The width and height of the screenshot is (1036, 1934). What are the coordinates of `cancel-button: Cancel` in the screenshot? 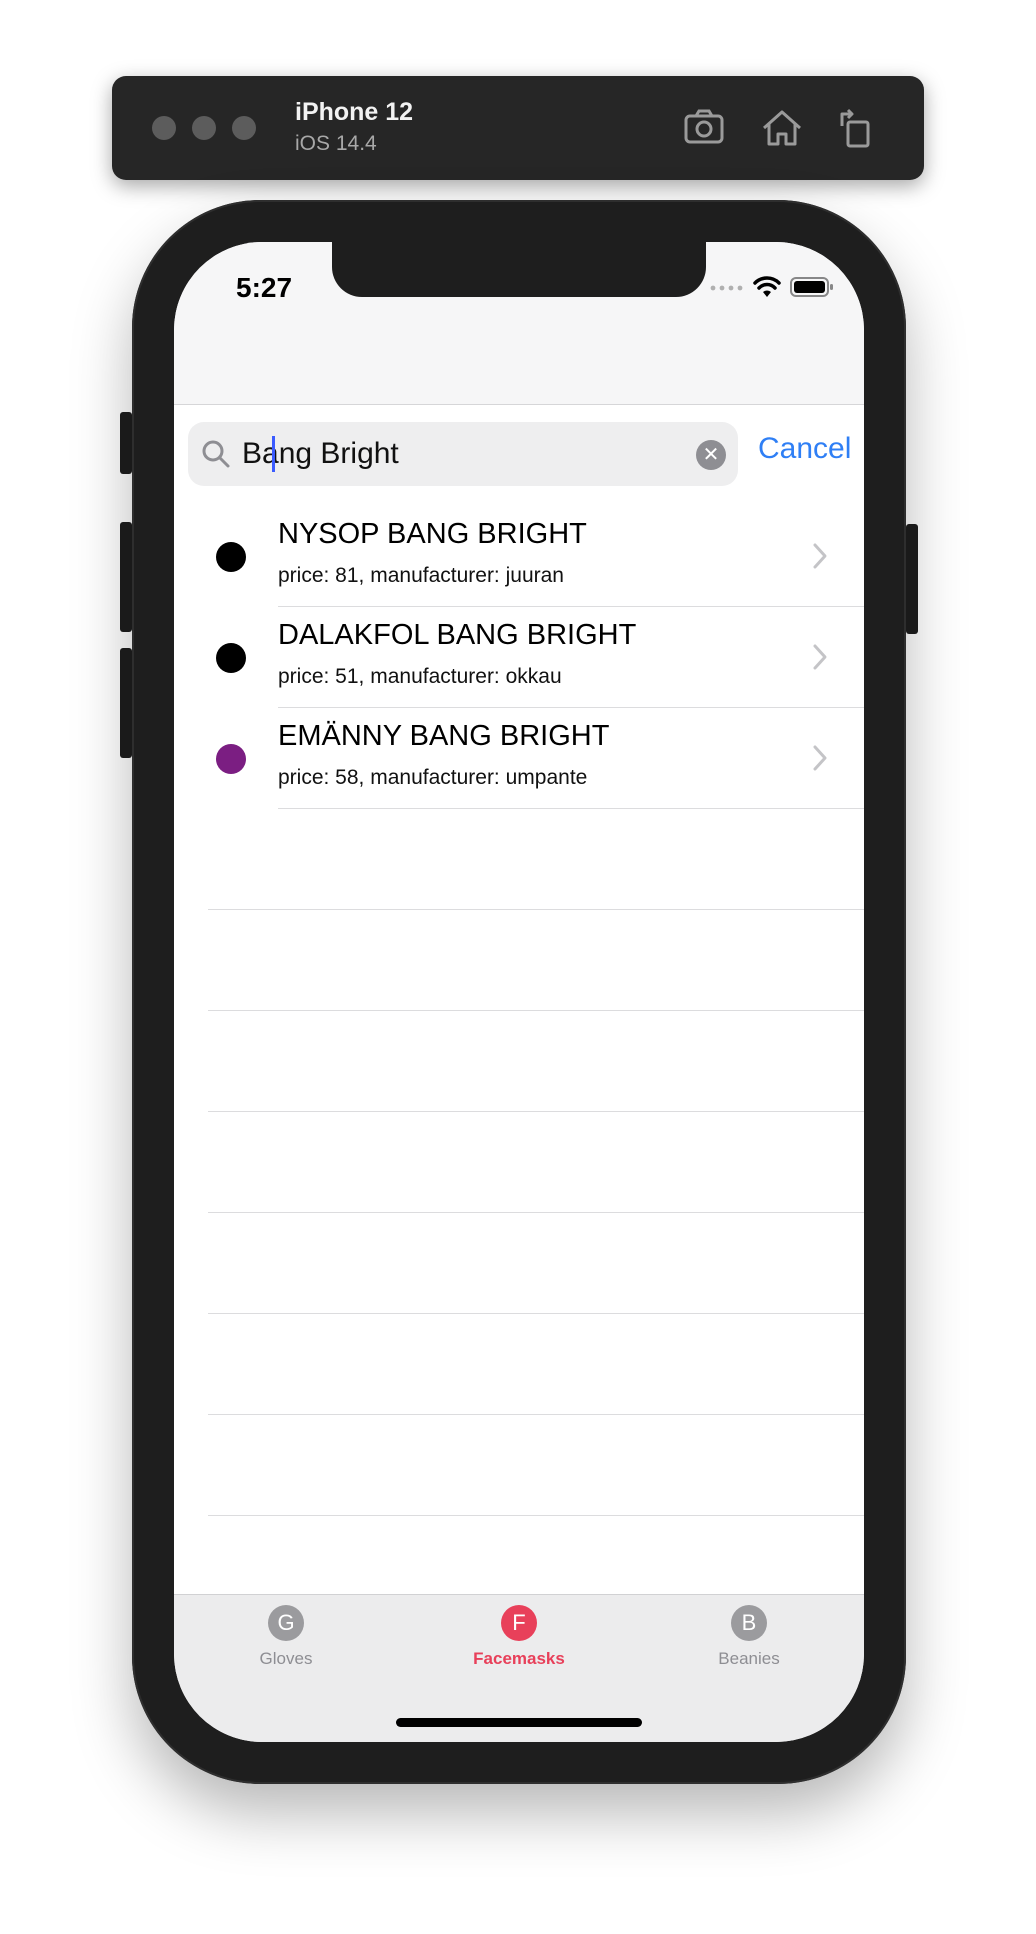 It's located at (804, 449).